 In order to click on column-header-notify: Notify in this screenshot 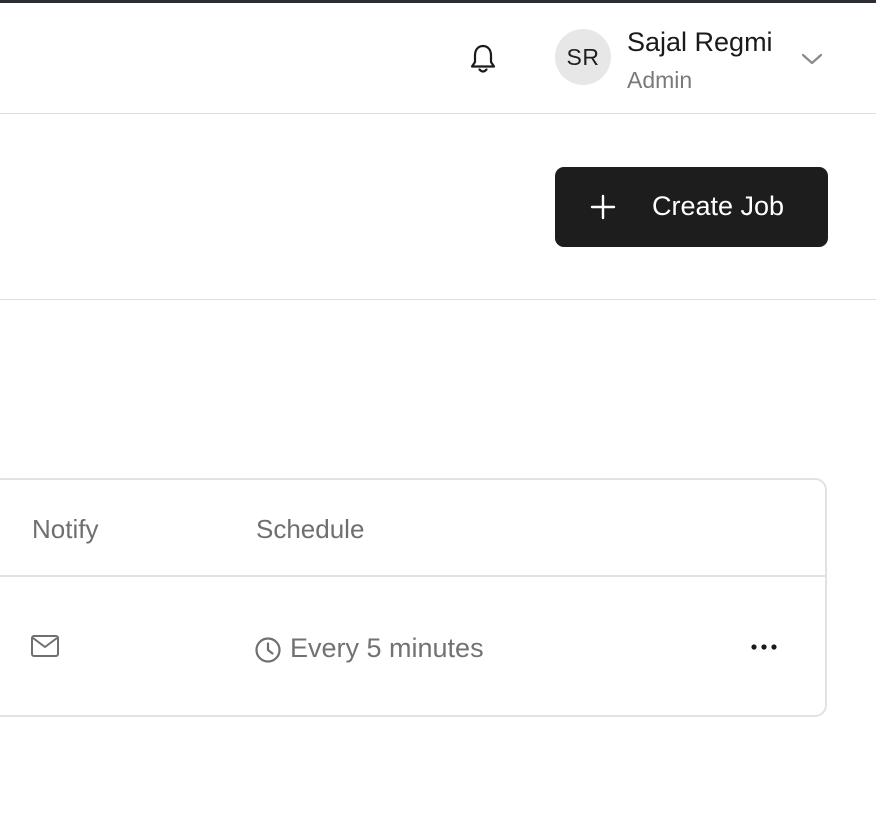, I will do `click(65, 529)`.